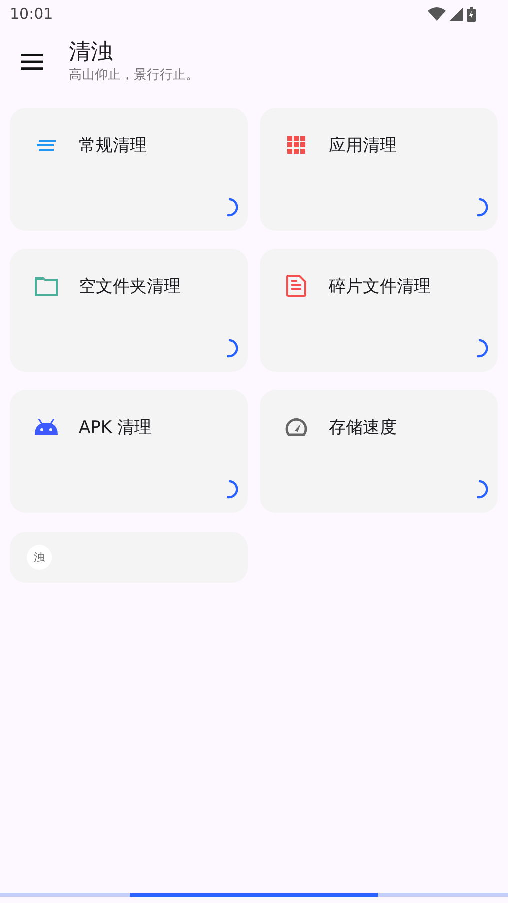 The image size is (508, 903). I want to click on menu-icon, so click(32, 62).